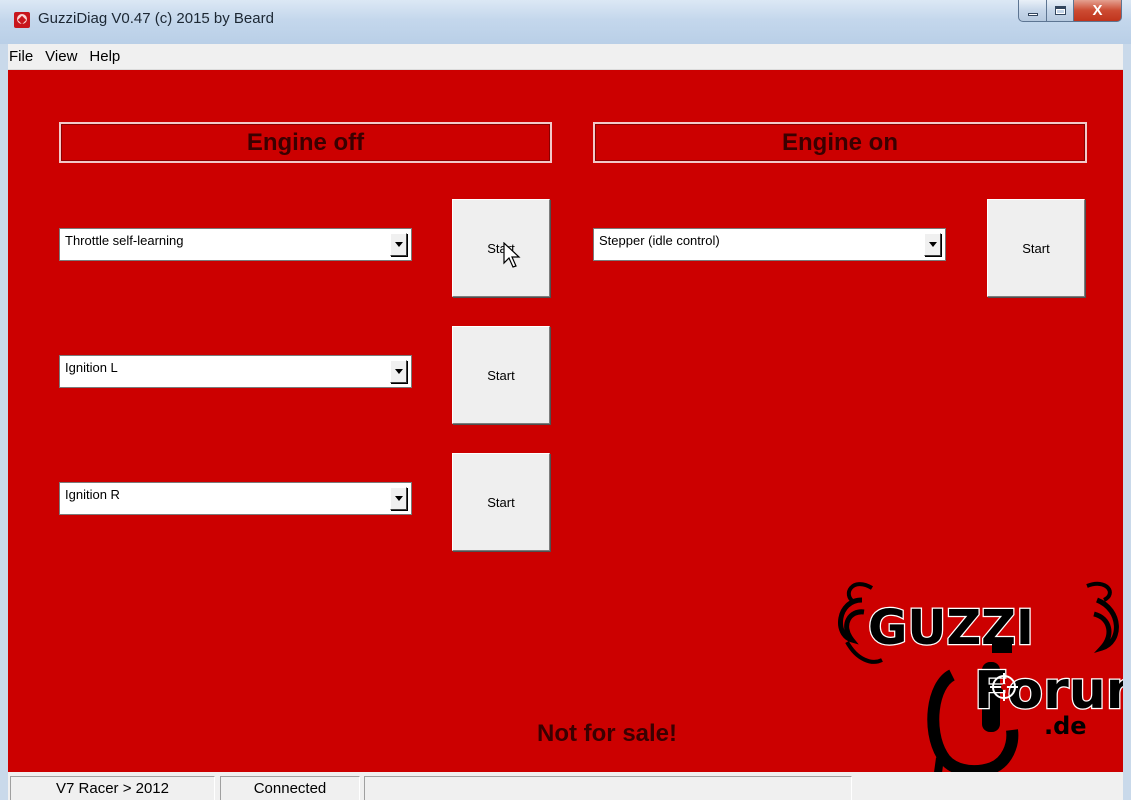 This screenshot has width=1131, height=800. Describe the element at coordinates (608, 788) in the screenshot. I see `status-message` at that location.